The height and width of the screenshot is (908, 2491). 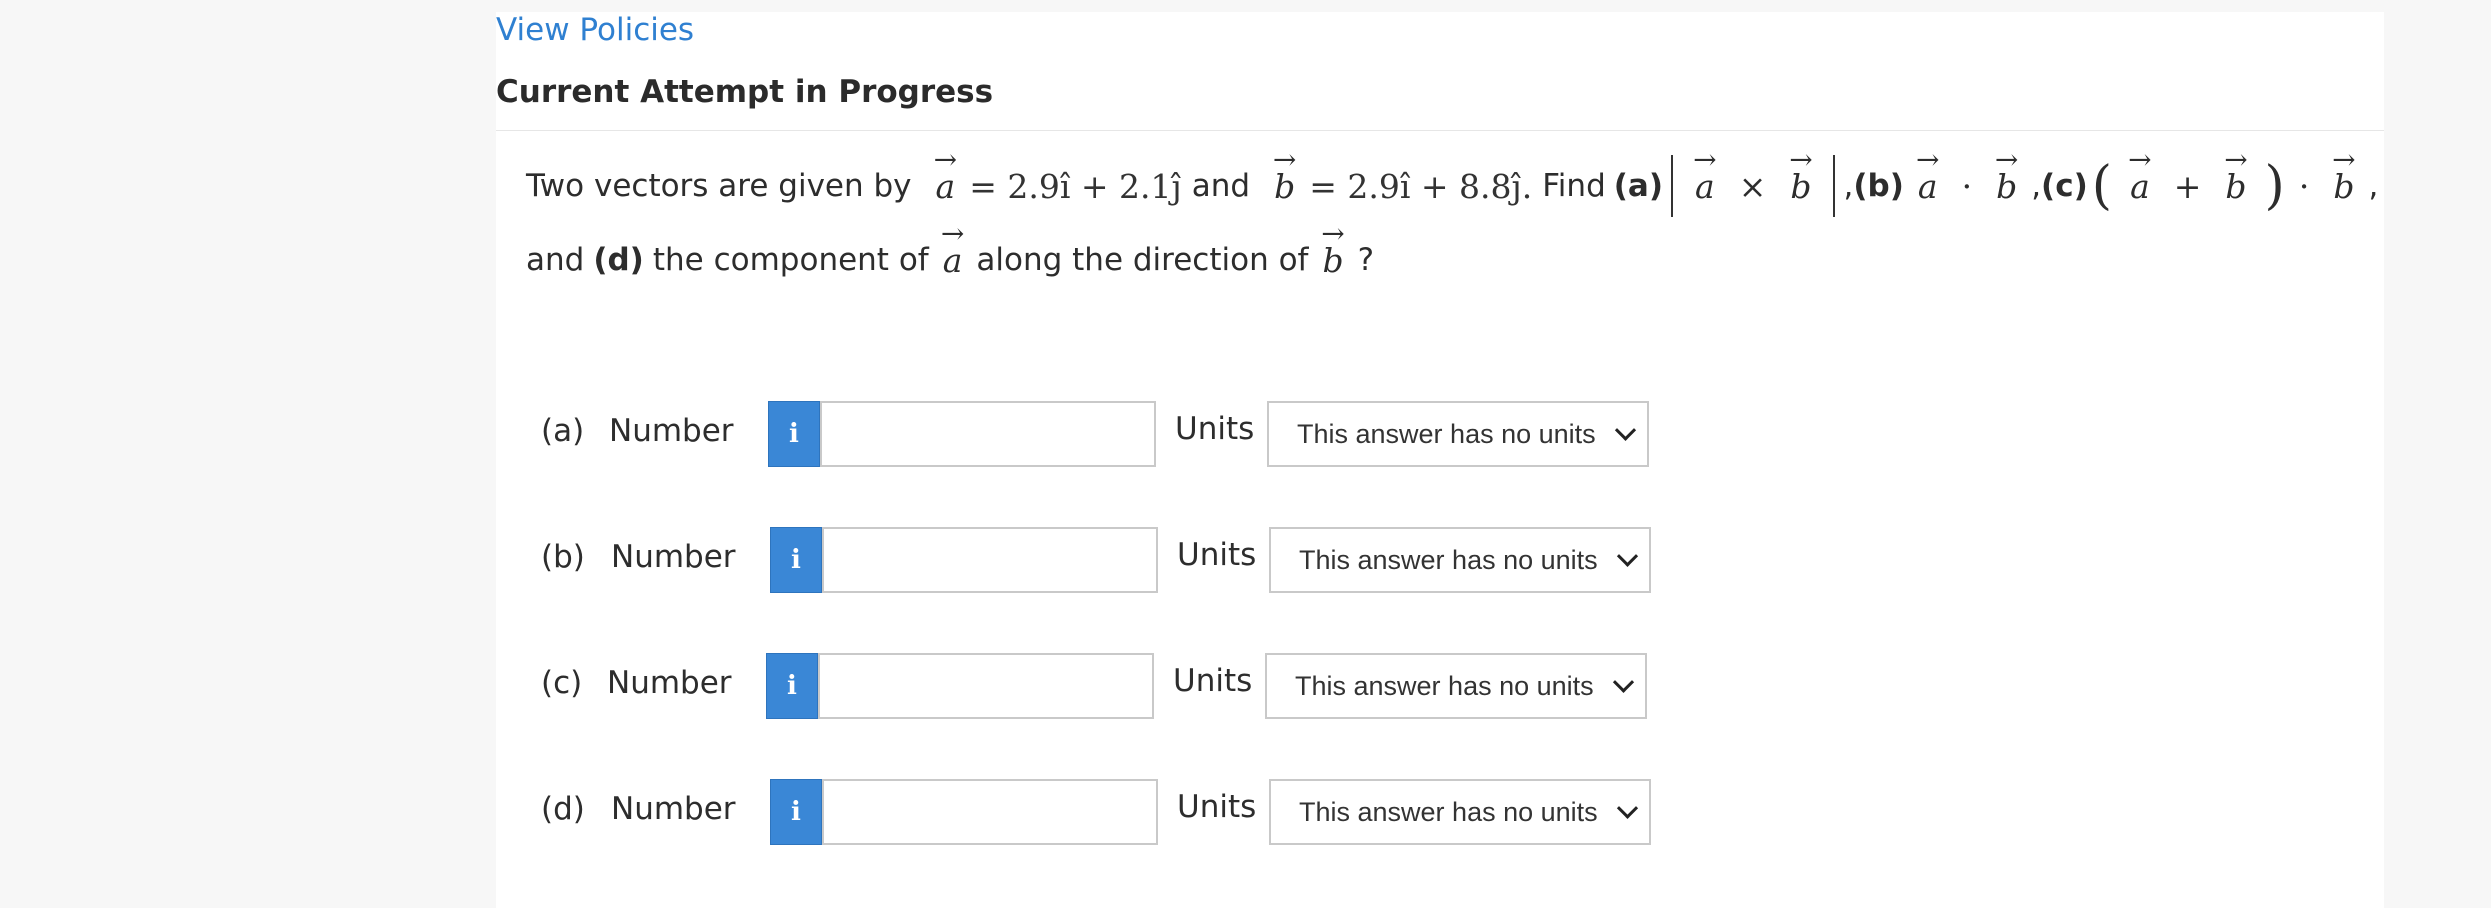 I want to click on vector-a-value: = 2.9î + 2.1ĵ, so click(x=1075, y=186).